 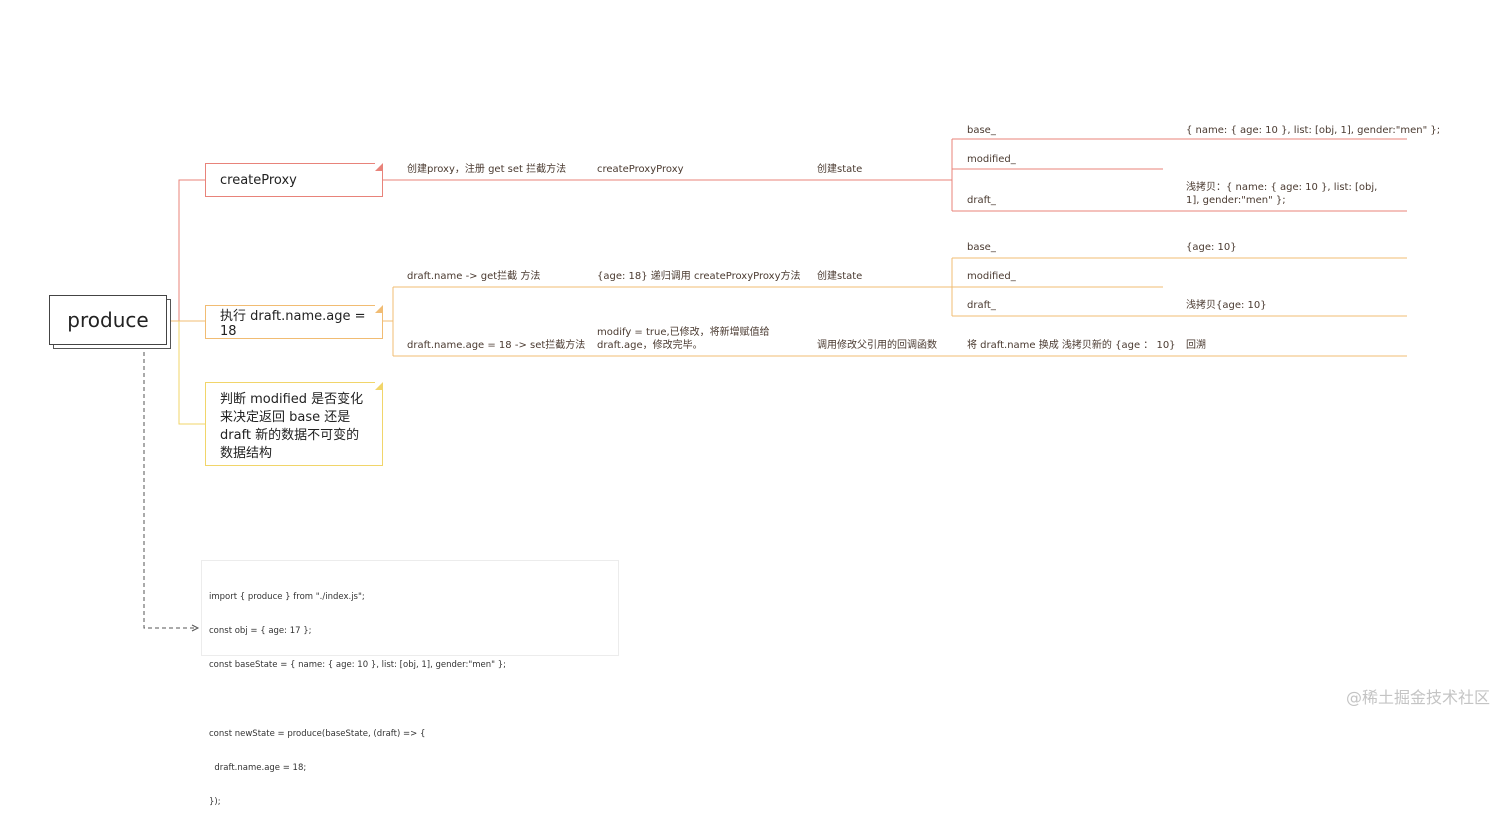 I want to click on step-label: modify = true,已修改，将新增赋值给draft.age，修改完毕。, so click(x=683, y=339).